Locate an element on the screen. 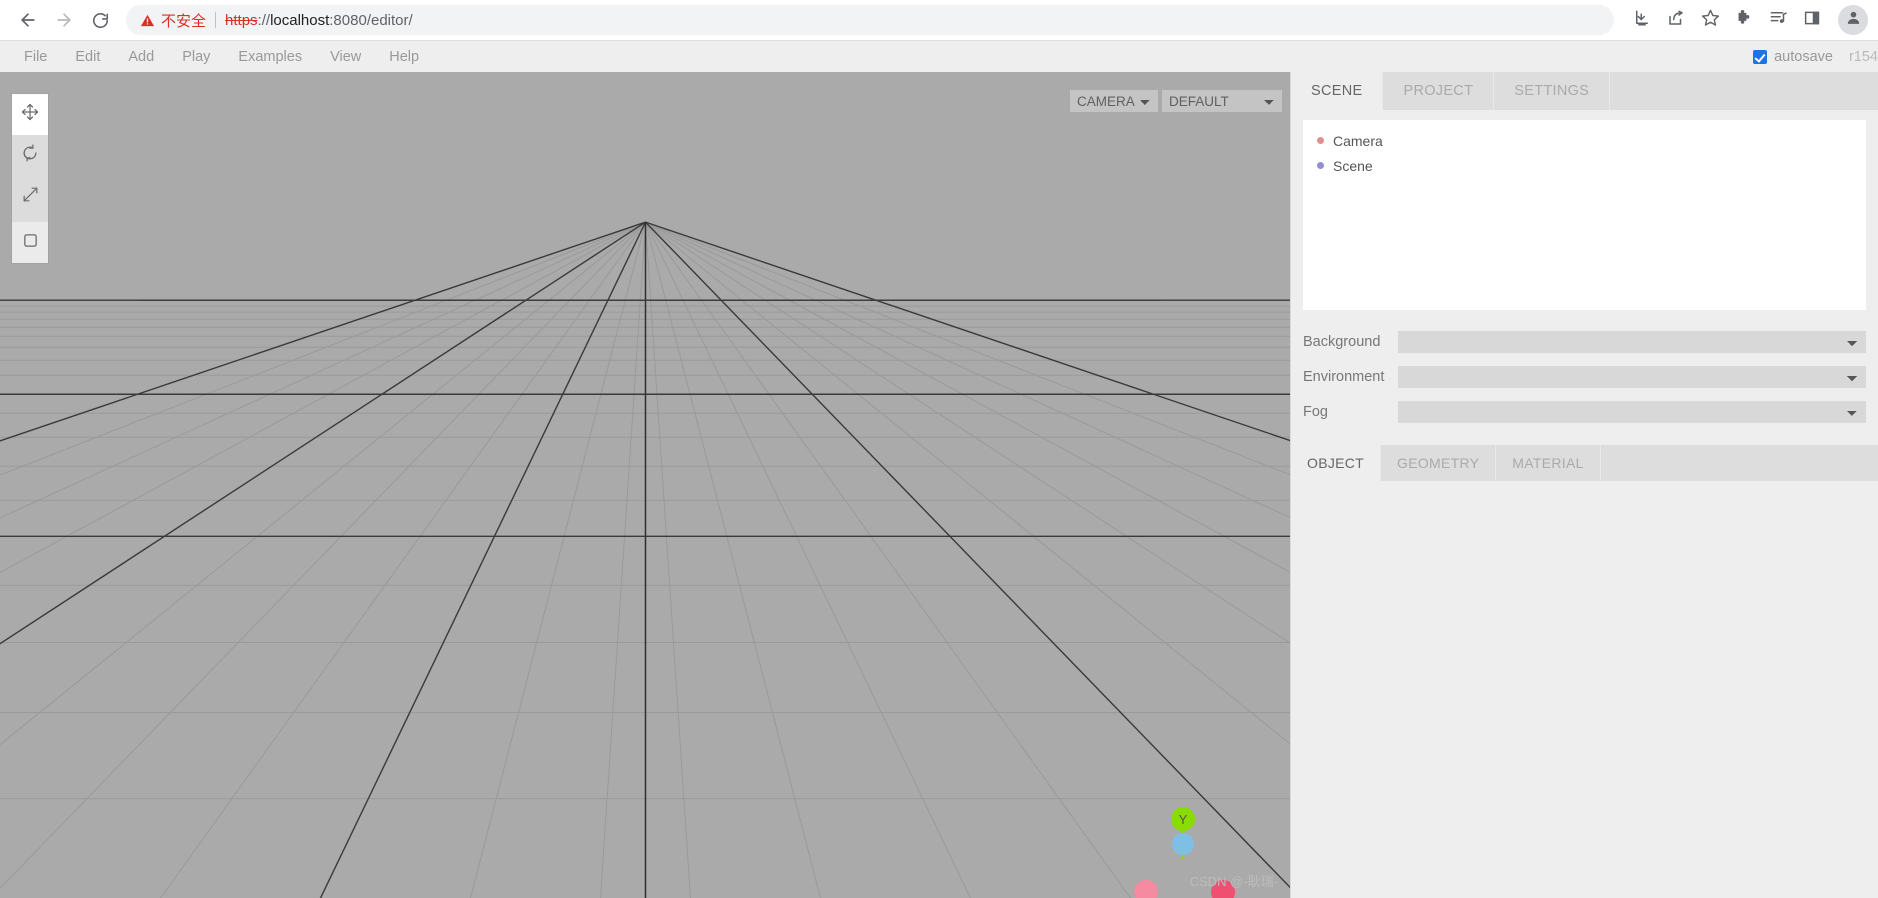 Image resolution: width=1878 pixels, height=898 pixels. reload-button is located at coordinates (100, 20).